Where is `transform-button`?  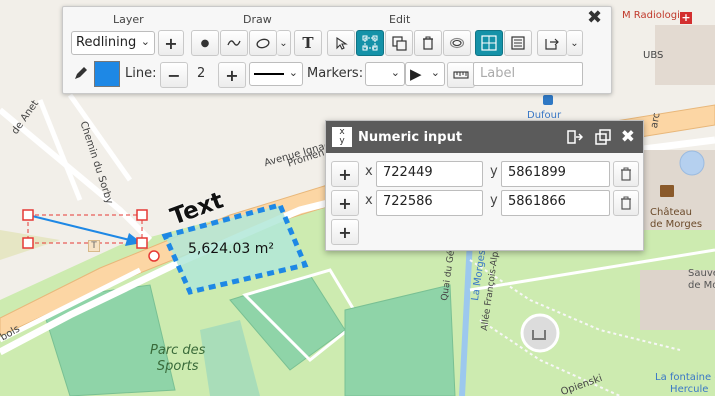
transform-button is located at coordinates (370, 43).